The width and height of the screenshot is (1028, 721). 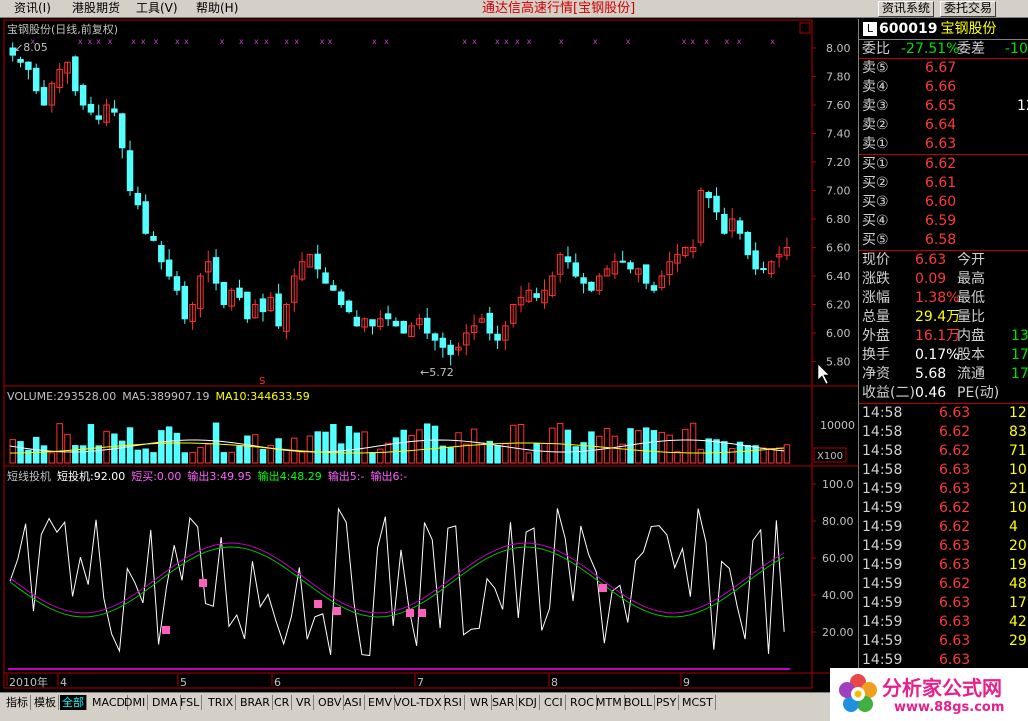 What do you see at coordinates (942, 688) in the screenshot?
I see `watermark-text: 分析家公式网` at bounding box center [942, 688].